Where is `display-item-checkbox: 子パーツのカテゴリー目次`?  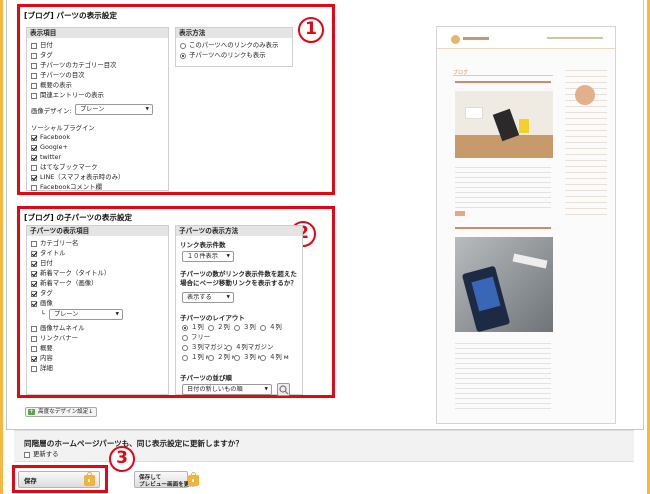 display-item-checkbox: 子パーツのカテゴリー目次 is located at coordinates (74, 65).